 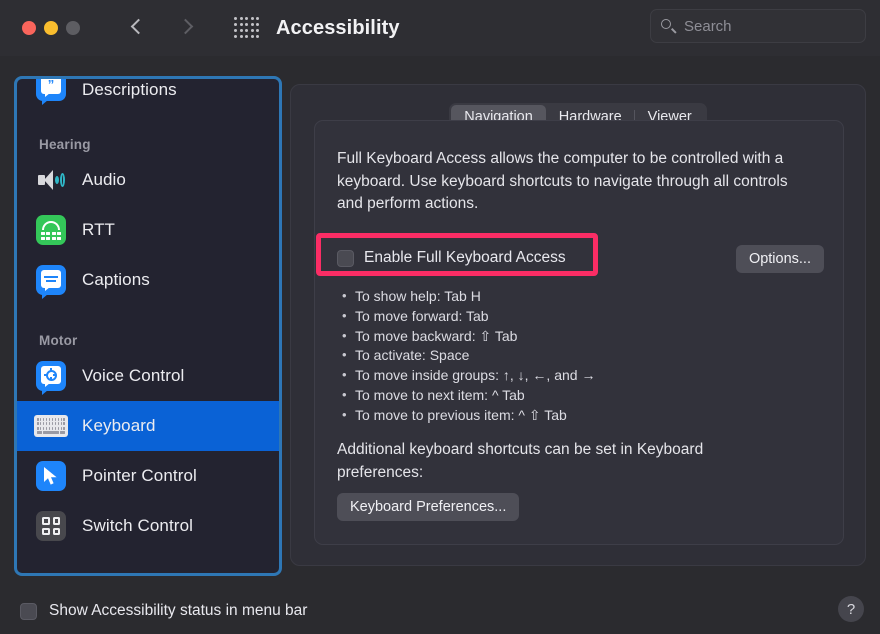 I want to click on sidebar-item-label: Switch Control, so click(x=137, y=525).